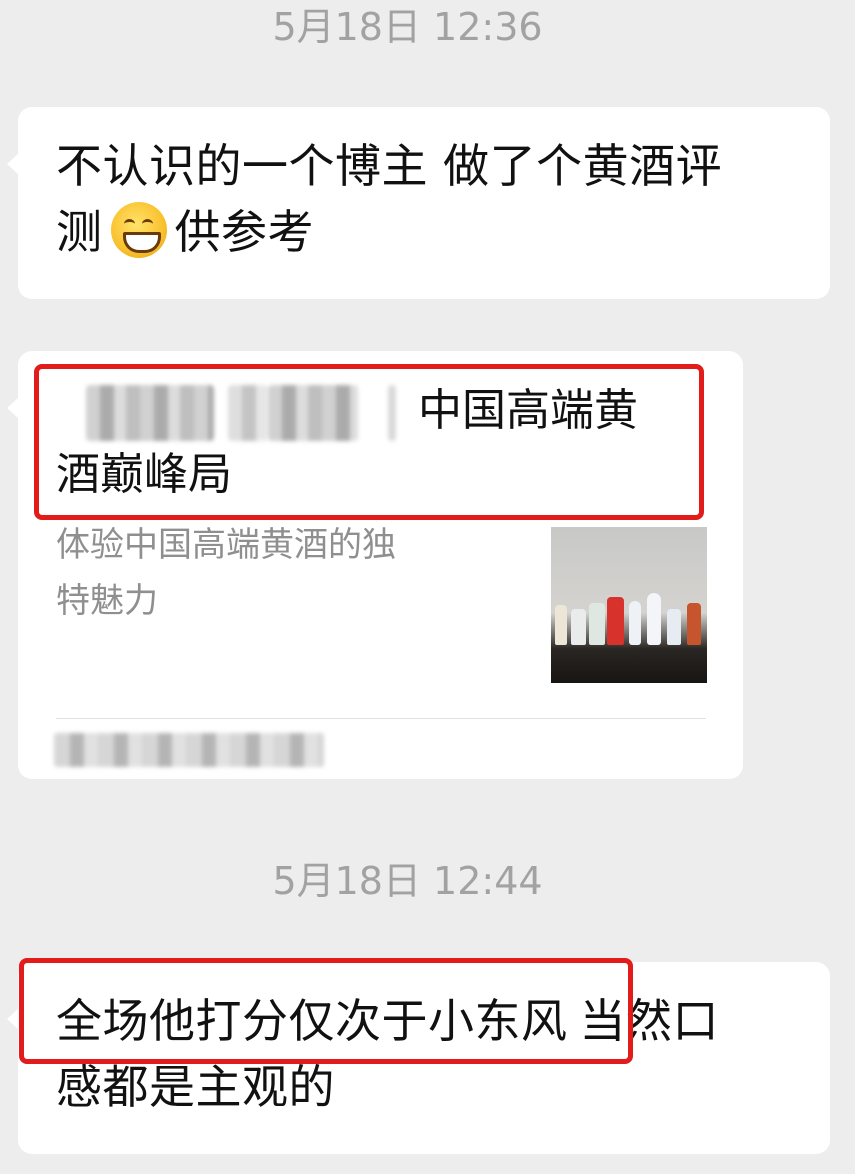 This screenshot has width=855, height=1174. Describe the element at coordinates (138, 230) in the screenshot. I see `grinning-face-emoji-icon` at that location.